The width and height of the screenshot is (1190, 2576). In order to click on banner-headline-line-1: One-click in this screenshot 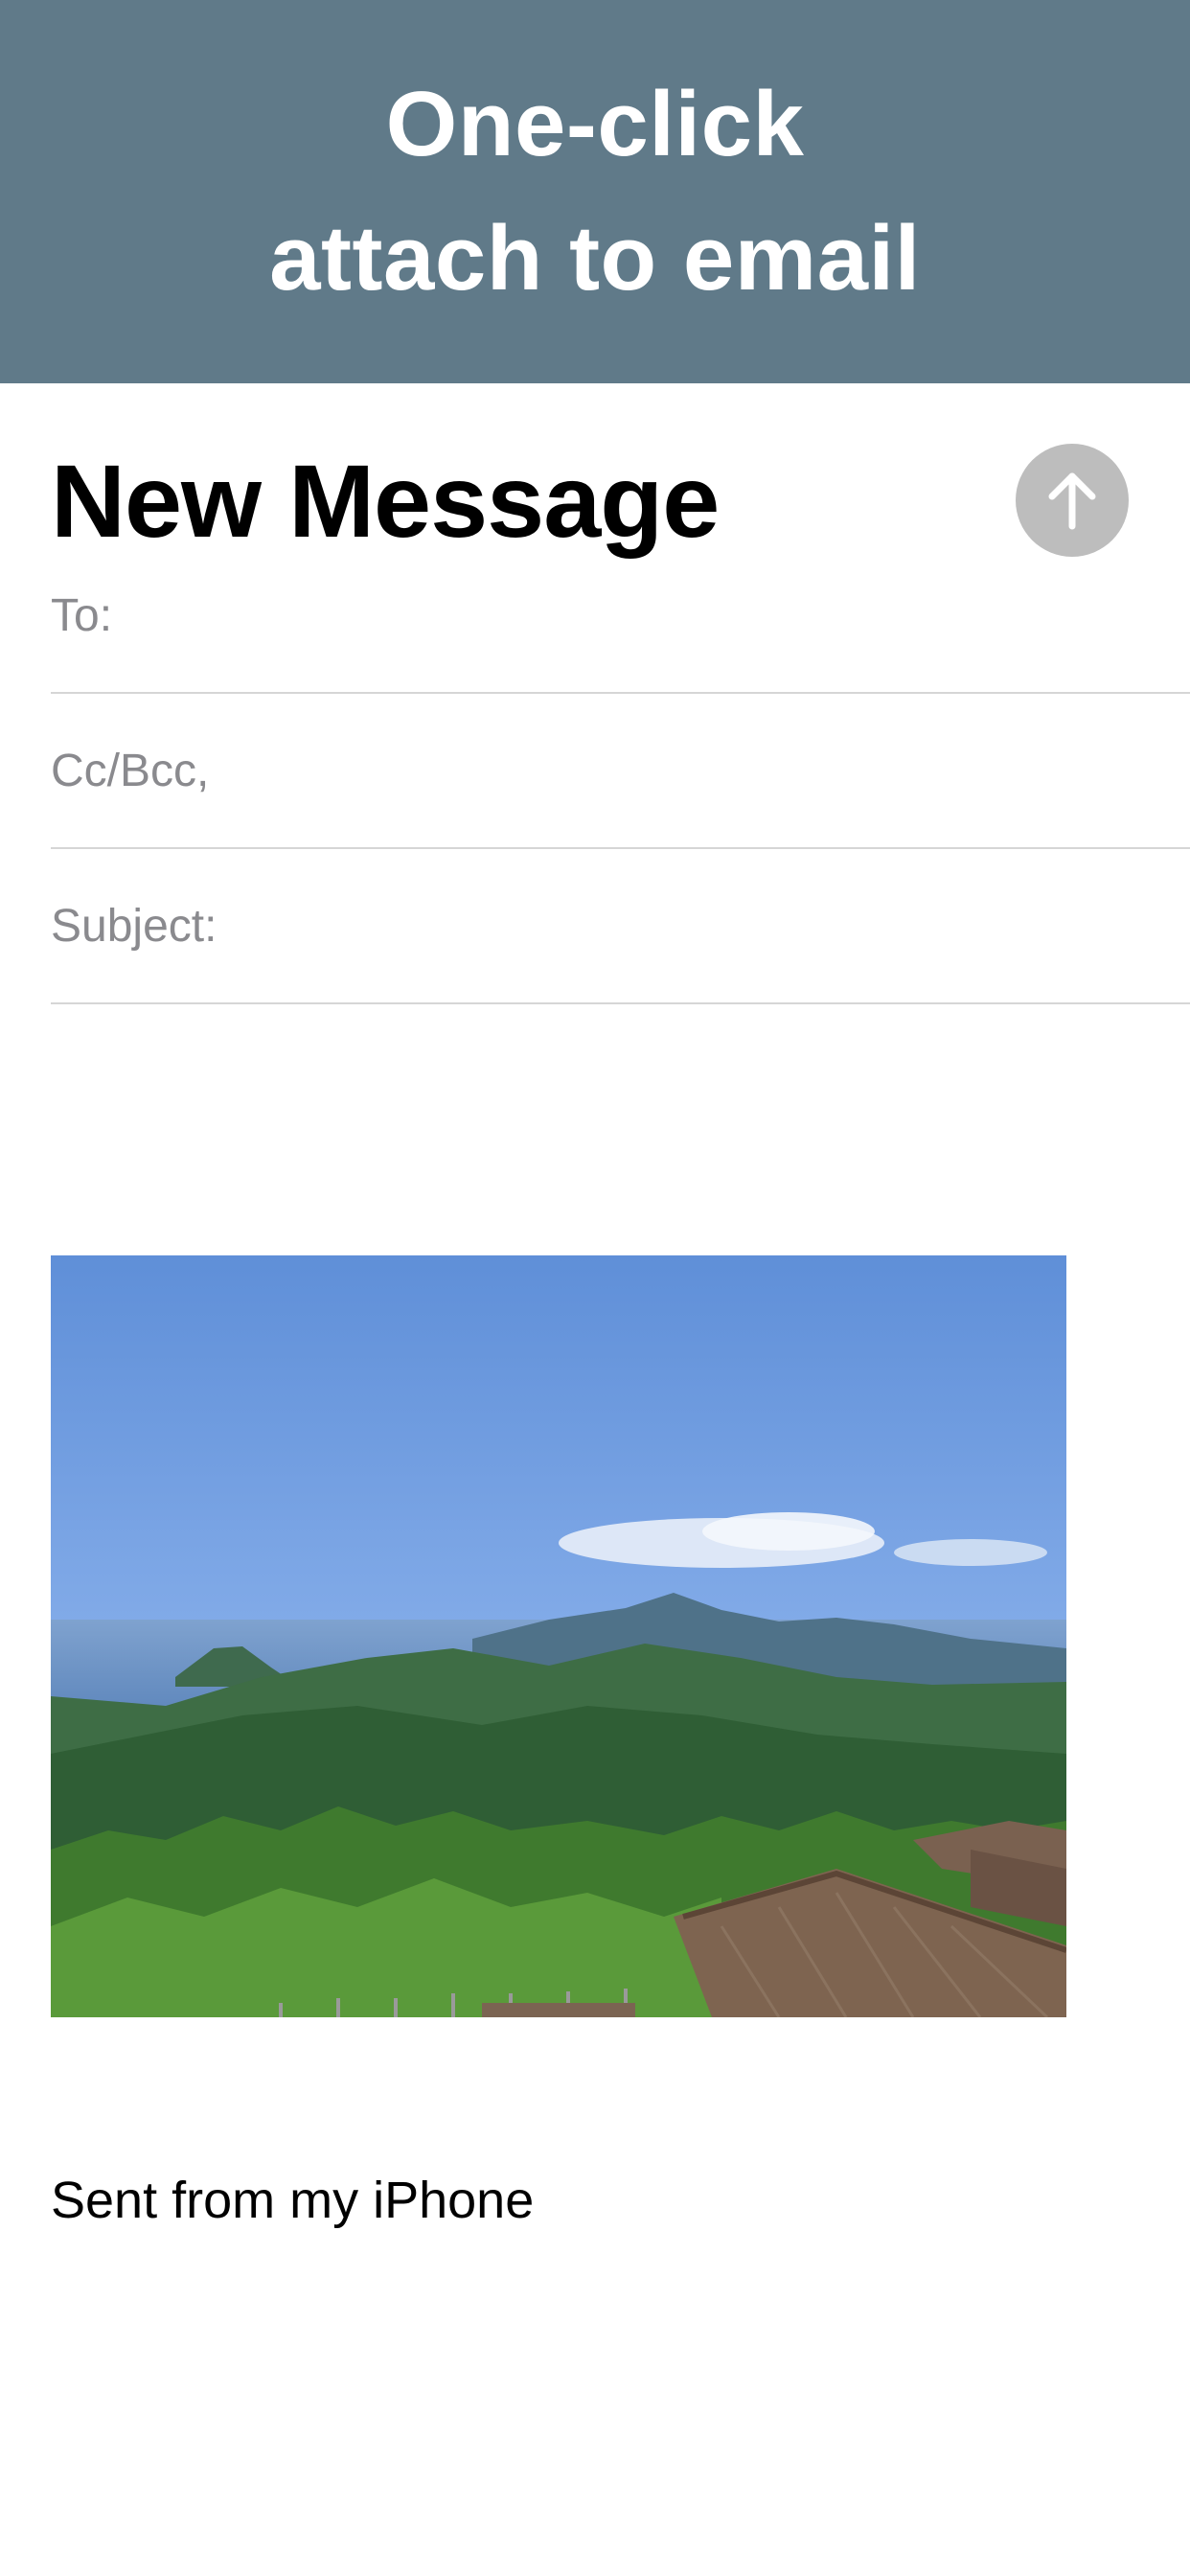, I will do `click(595, 124)`.